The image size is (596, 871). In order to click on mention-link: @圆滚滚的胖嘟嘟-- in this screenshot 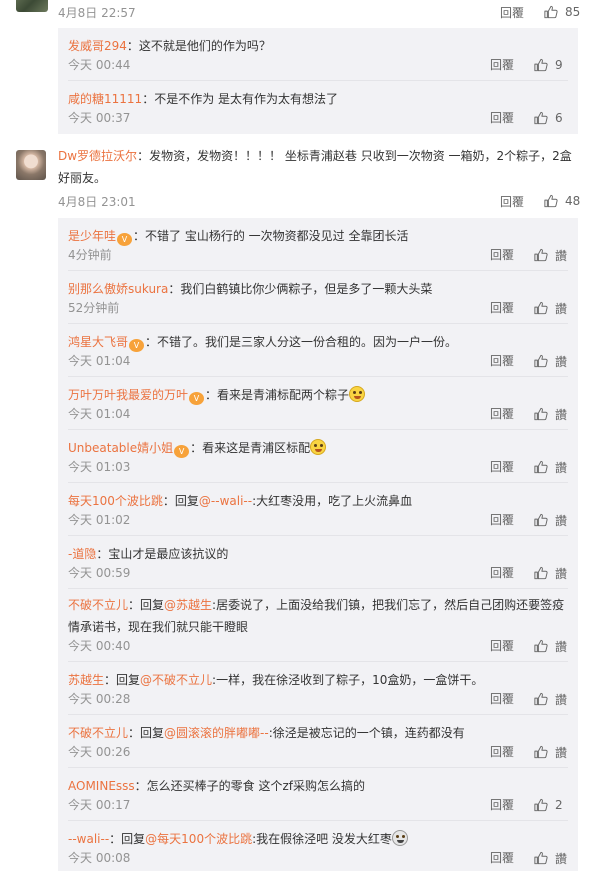, I will do `click(216, 733)`.